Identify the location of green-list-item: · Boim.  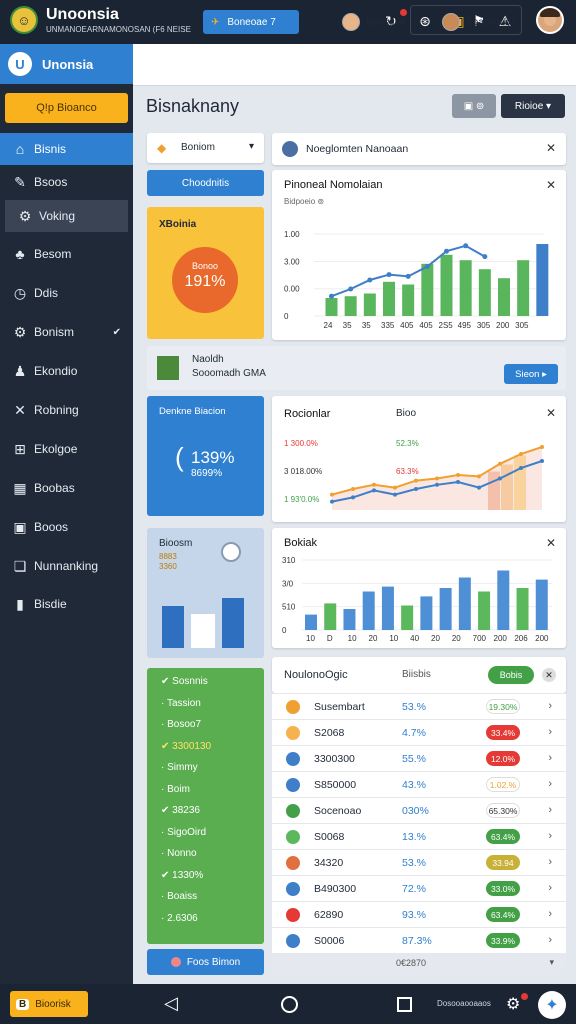
(175, 789).